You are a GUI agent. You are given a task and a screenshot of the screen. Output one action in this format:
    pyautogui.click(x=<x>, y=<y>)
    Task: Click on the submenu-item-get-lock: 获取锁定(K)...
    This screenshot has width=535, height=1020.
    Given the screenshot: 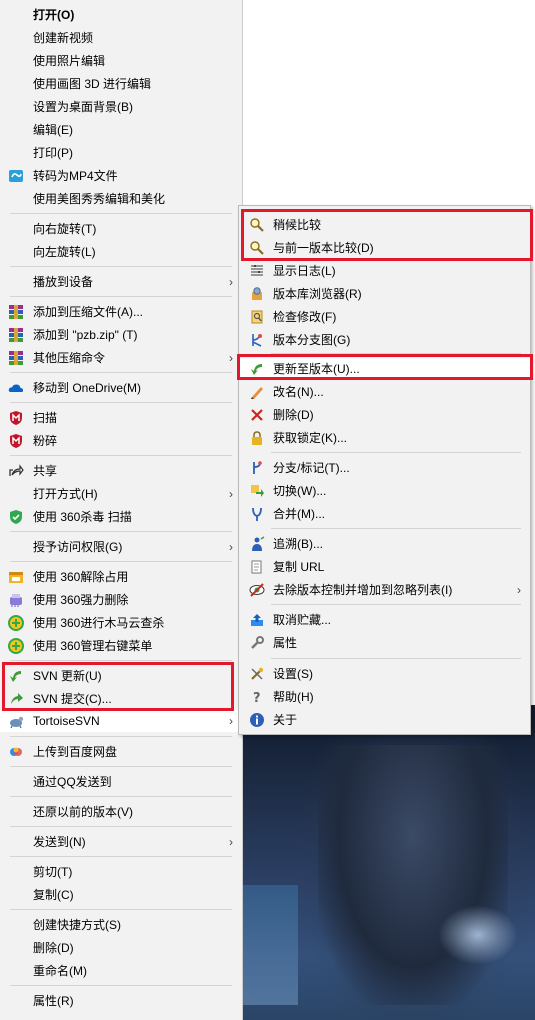 What is the action you would take?
    pyautogui.click(x=384, y=438)
    